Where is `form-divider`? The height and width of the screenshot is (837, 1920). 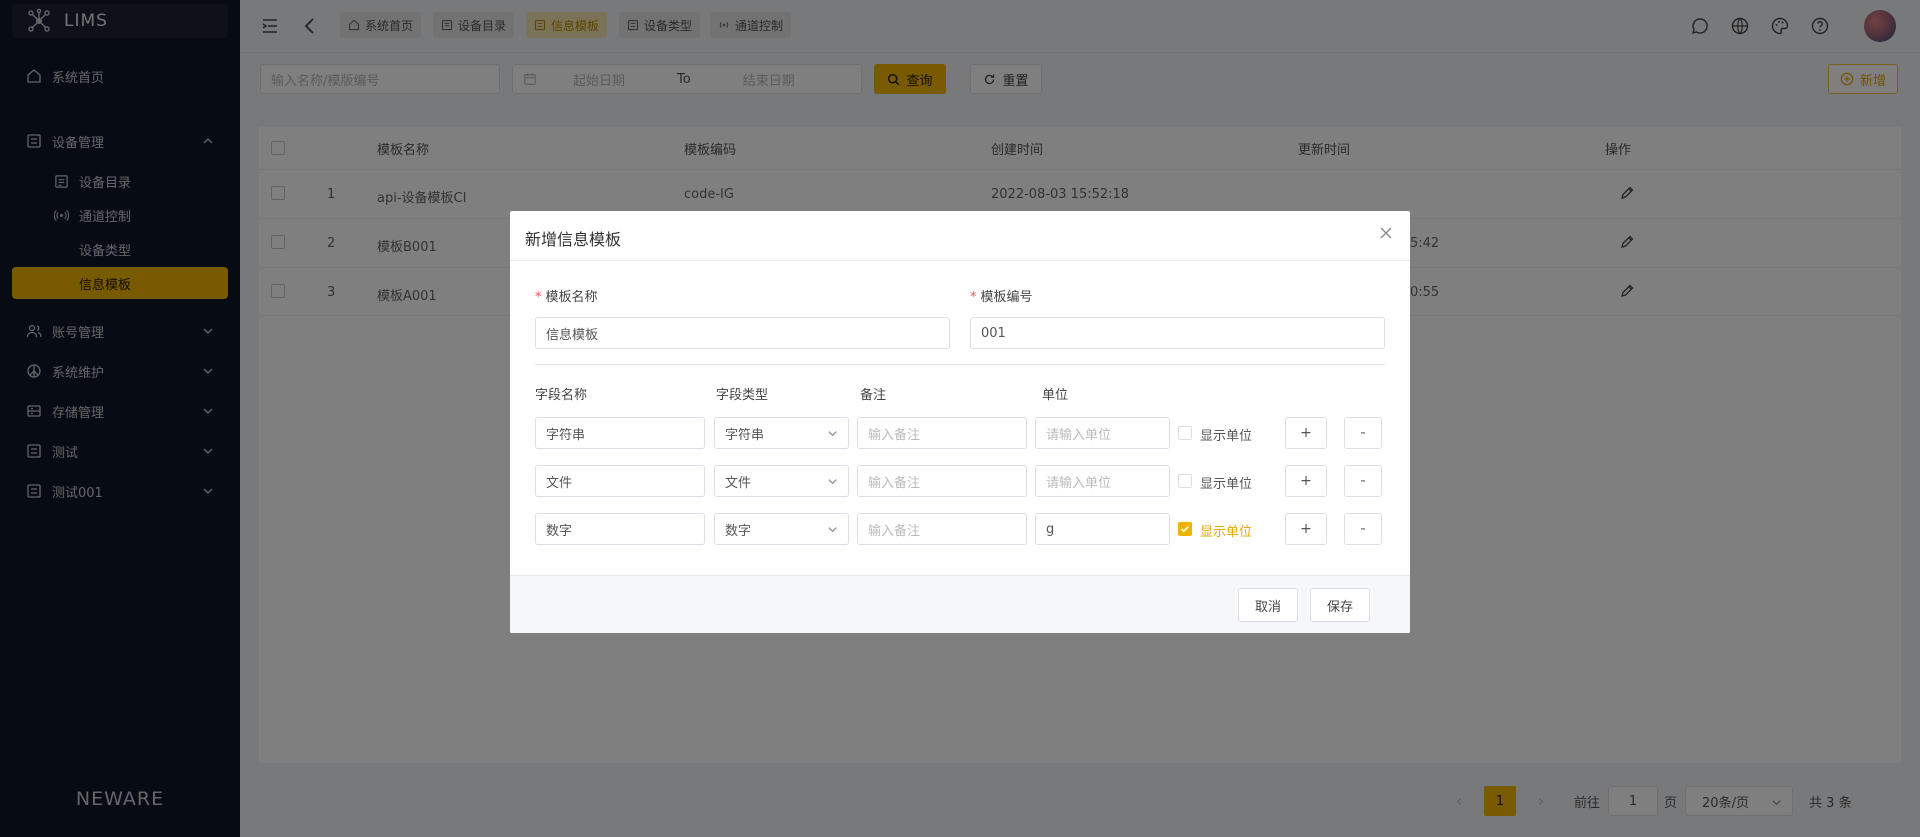 form-divider is located at coordinates (960, 364).